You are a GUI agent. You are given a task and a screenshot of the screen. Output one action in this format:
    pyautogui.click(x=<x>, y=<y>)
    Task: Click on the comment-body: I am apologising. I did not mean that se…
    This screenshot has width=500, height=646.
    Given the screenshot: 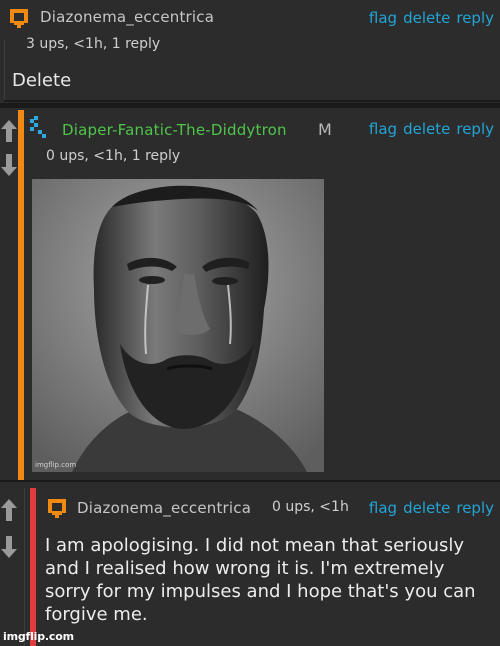 What is the action you would take?
    pyautogui.click(x=260, y=580)
    